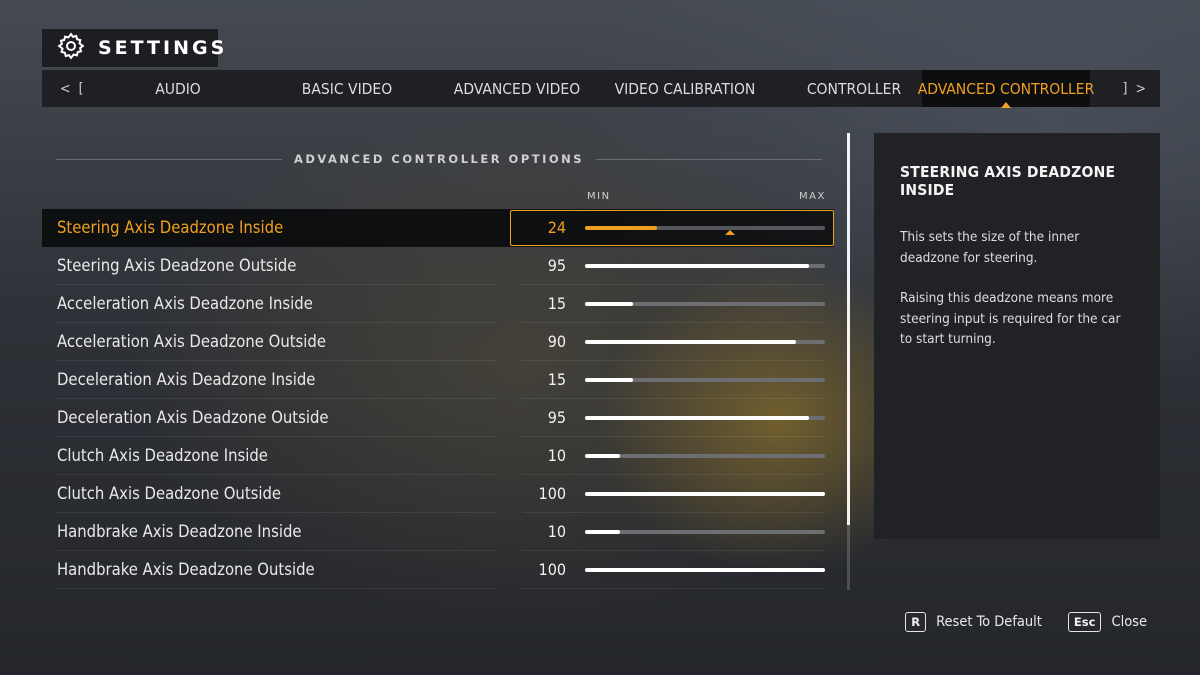 The height and width of the screenshot is (675, 1200). What do you see at coordinates (438, 228) in the screenshot?
I see `option-row: Steering Axis Deadzone Inside 24` at bounding box center [438, 228].